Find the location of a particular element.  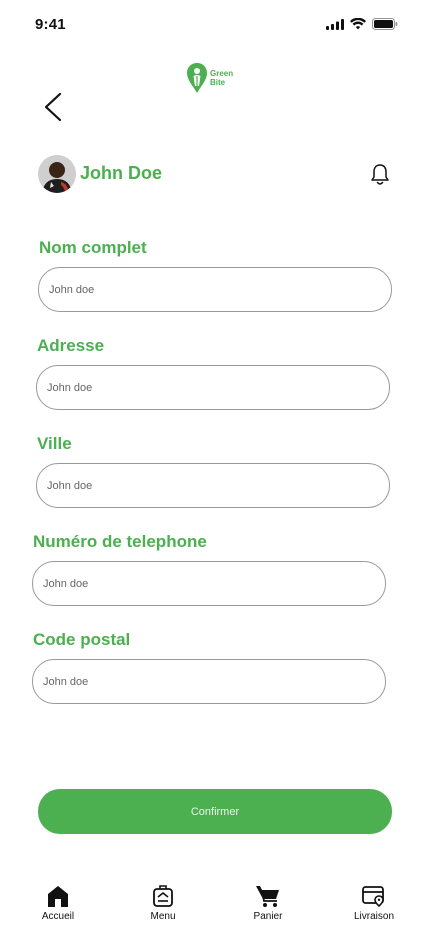

field-label-postal-code: Code postal is located at coordinates (82, 639).